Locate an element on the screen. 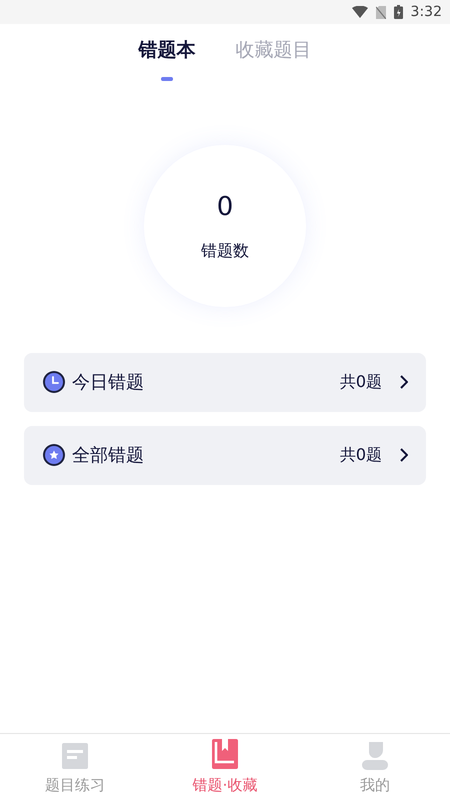  count-label: 错题数 is located at coordinates (225, 251).